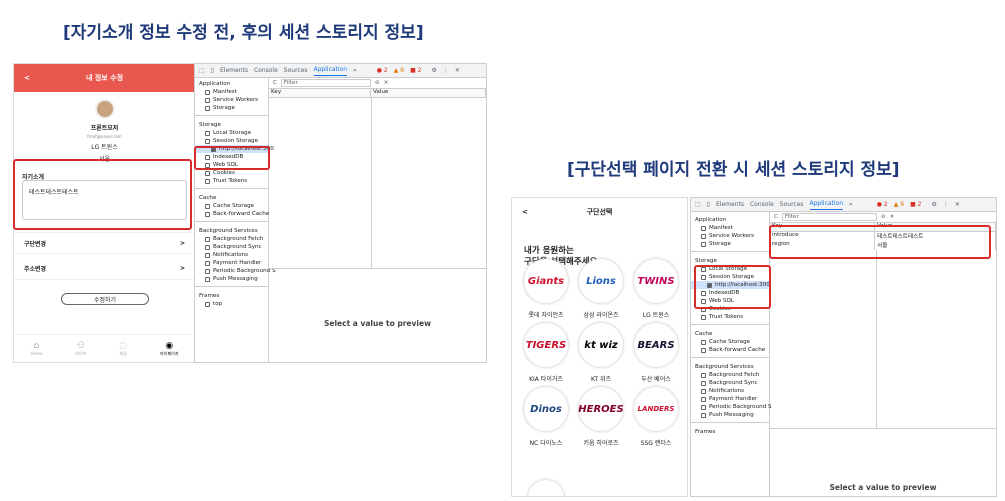 The height and width of the screenshot is (501, 1005). I want to click on team-logo-9: LANDERS, so click(656, 409).